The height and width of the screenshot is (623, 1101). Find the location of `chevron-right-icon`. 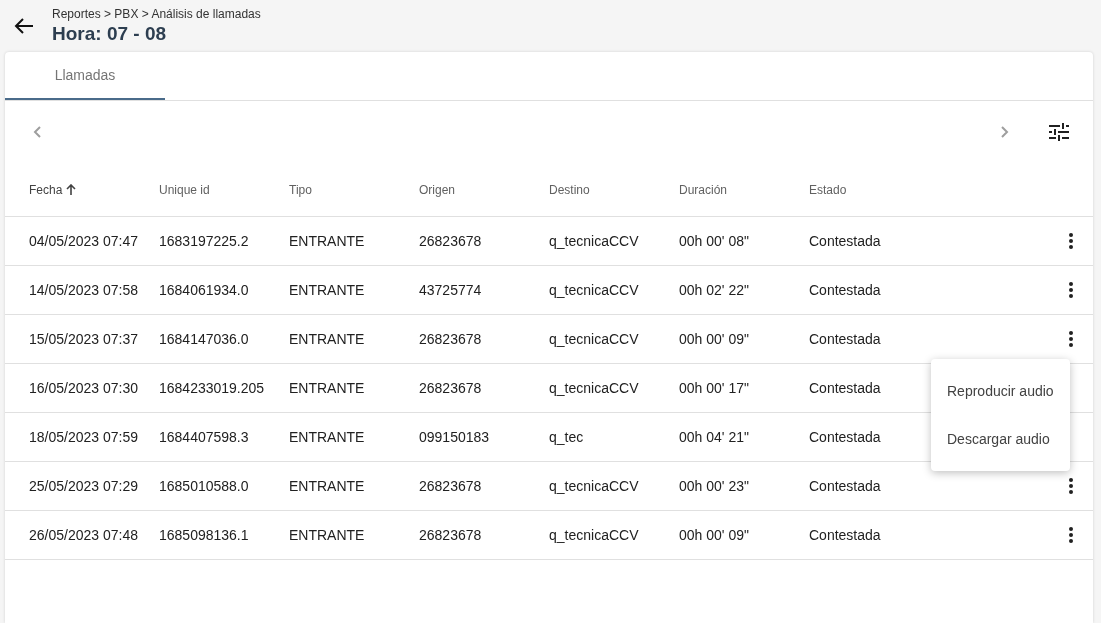

chevron-right-icon is located at coordinates (1005, 132).